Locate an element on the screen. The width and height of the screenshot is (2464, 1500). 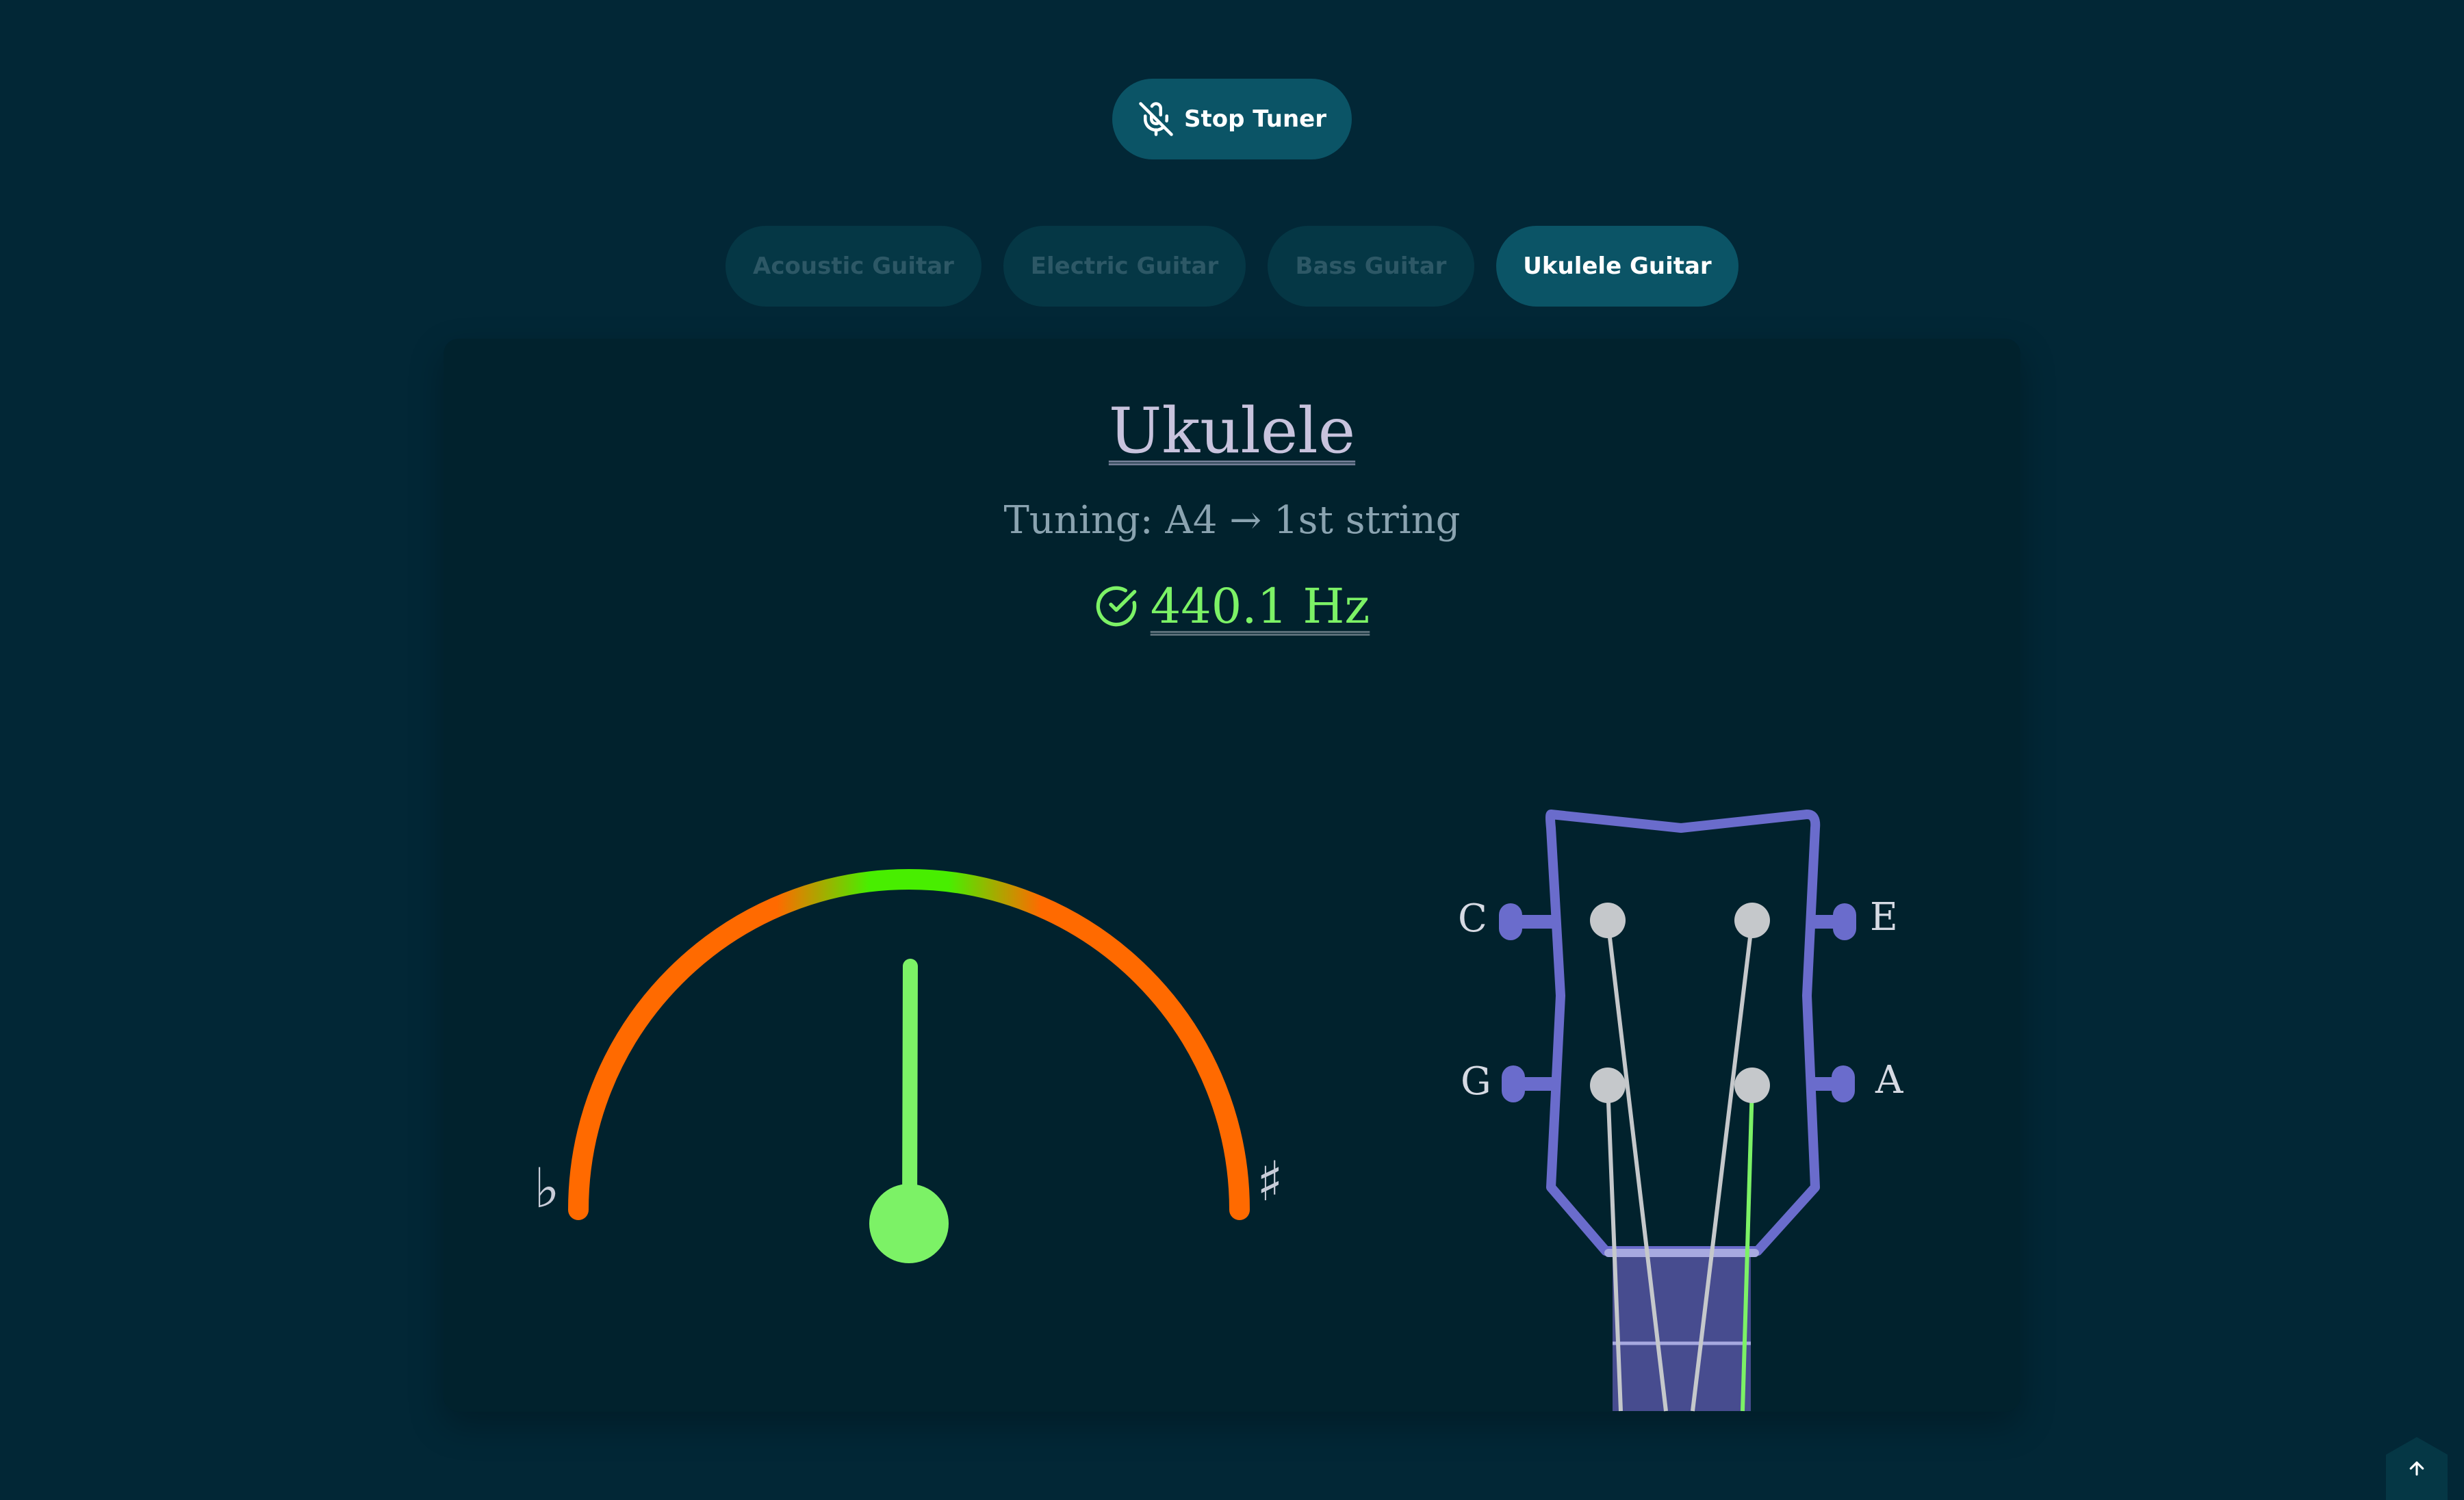
tab-label: Acoustic Guitar is located at coordinates (853, 266).